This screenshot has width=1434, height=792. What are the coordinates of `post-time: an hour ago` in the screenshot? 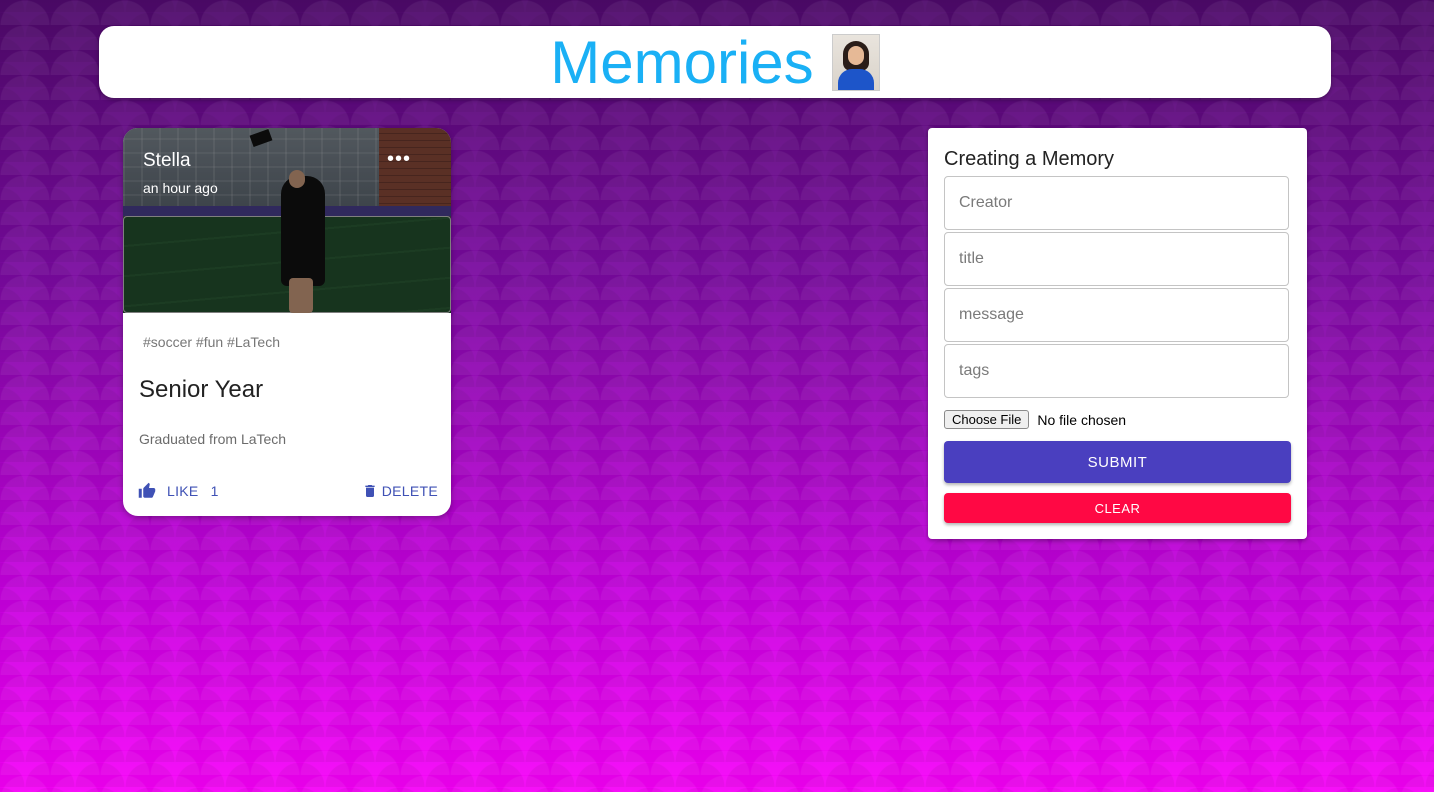 It's located at (180, 188).